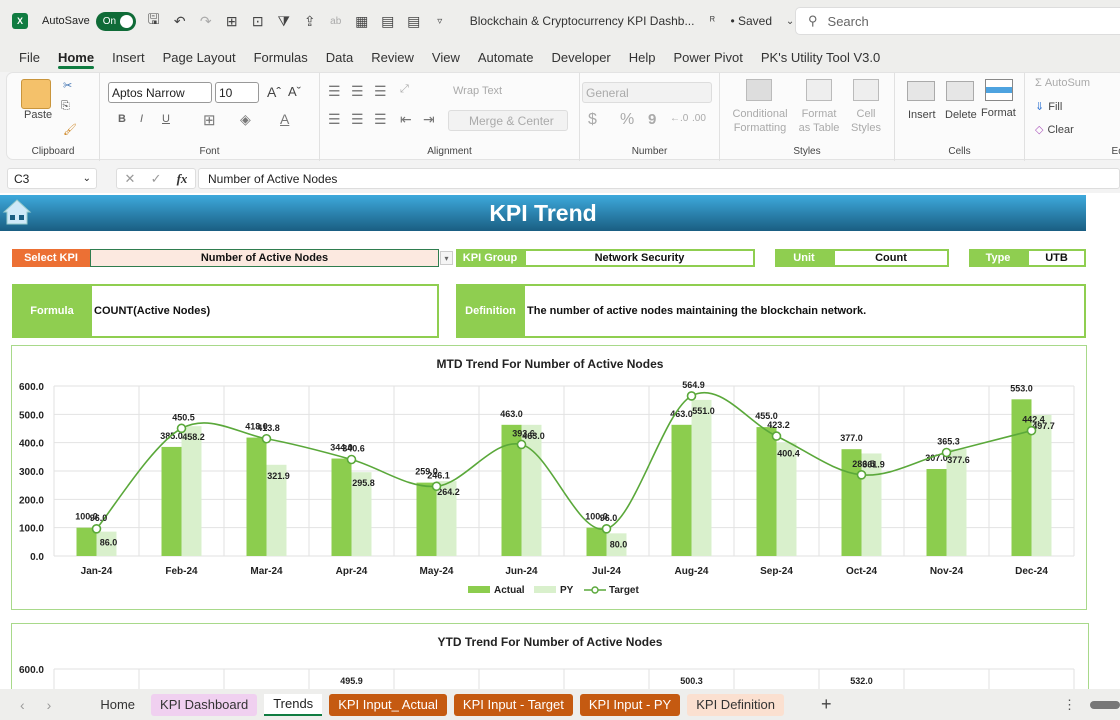  What do you see at coordinates (160, 92) in the screenshot?
I see `font-name-select: Aptos Narrow` at bounding box center [160, 92].